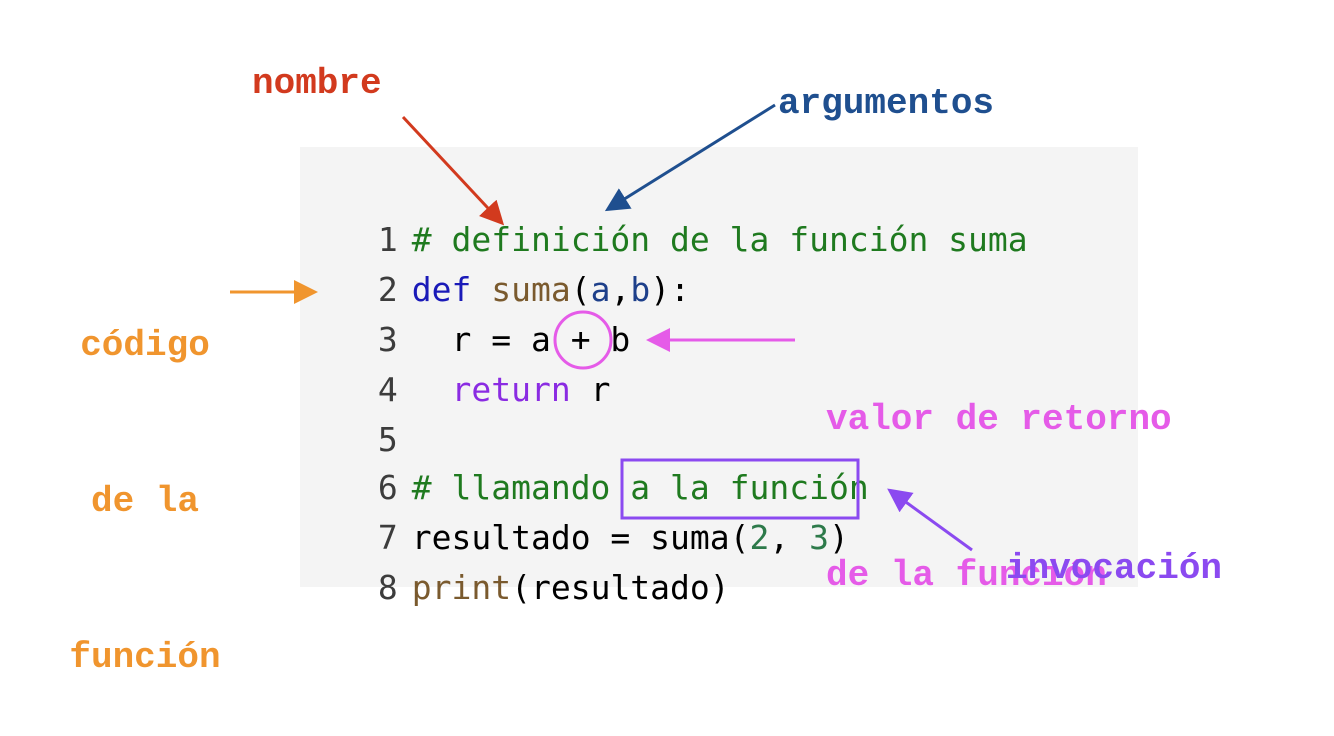  I want to click on arrow-argumentos, so click(690, 157).